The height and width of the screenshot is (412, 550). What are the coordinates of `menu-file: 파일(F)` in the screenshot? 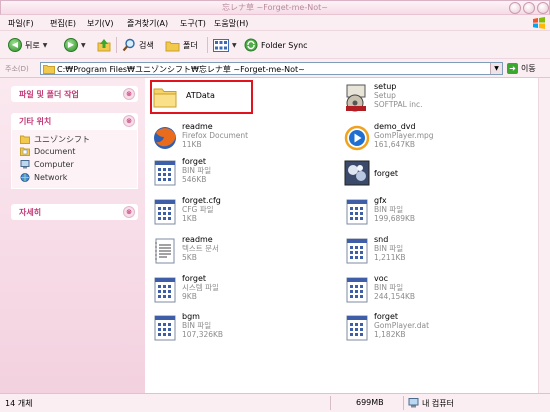 It's located at (21, 23).